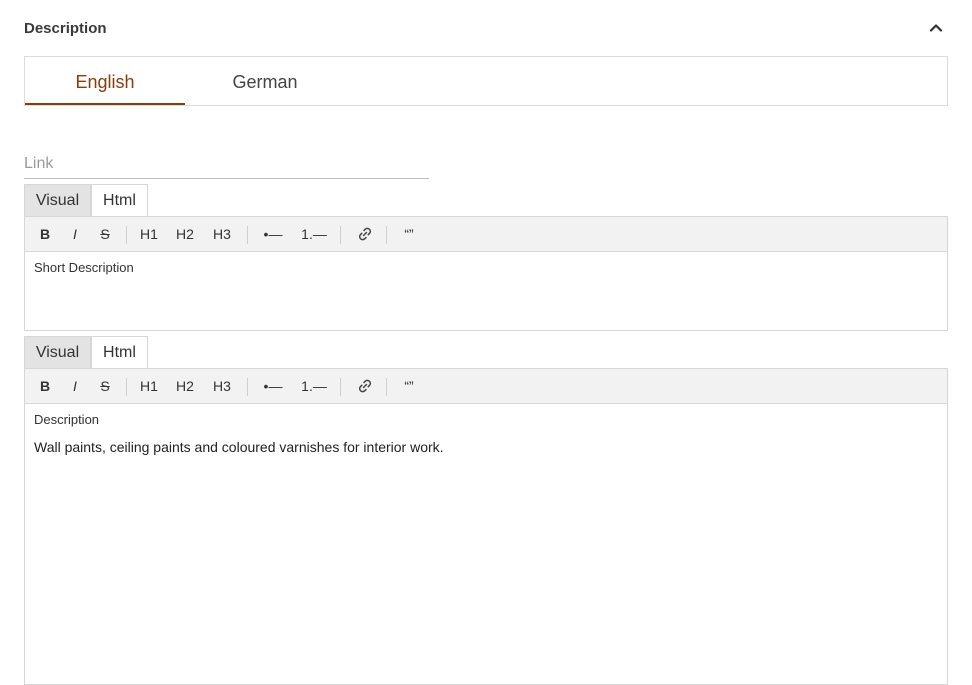 This screenshot has width=972, height=685. Describe the element at coordinates (936, 28) in the screenshot. I see `chevron-up-icon` at that location.